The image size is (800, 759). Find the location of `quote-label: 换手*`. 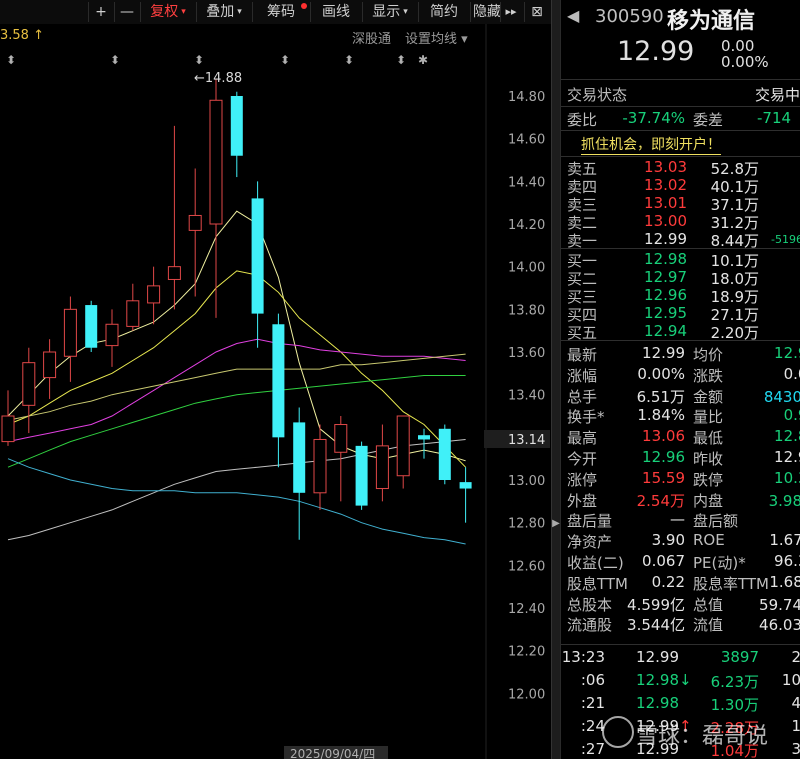

quote-label: 换手* is located at coordinates (586, 417).